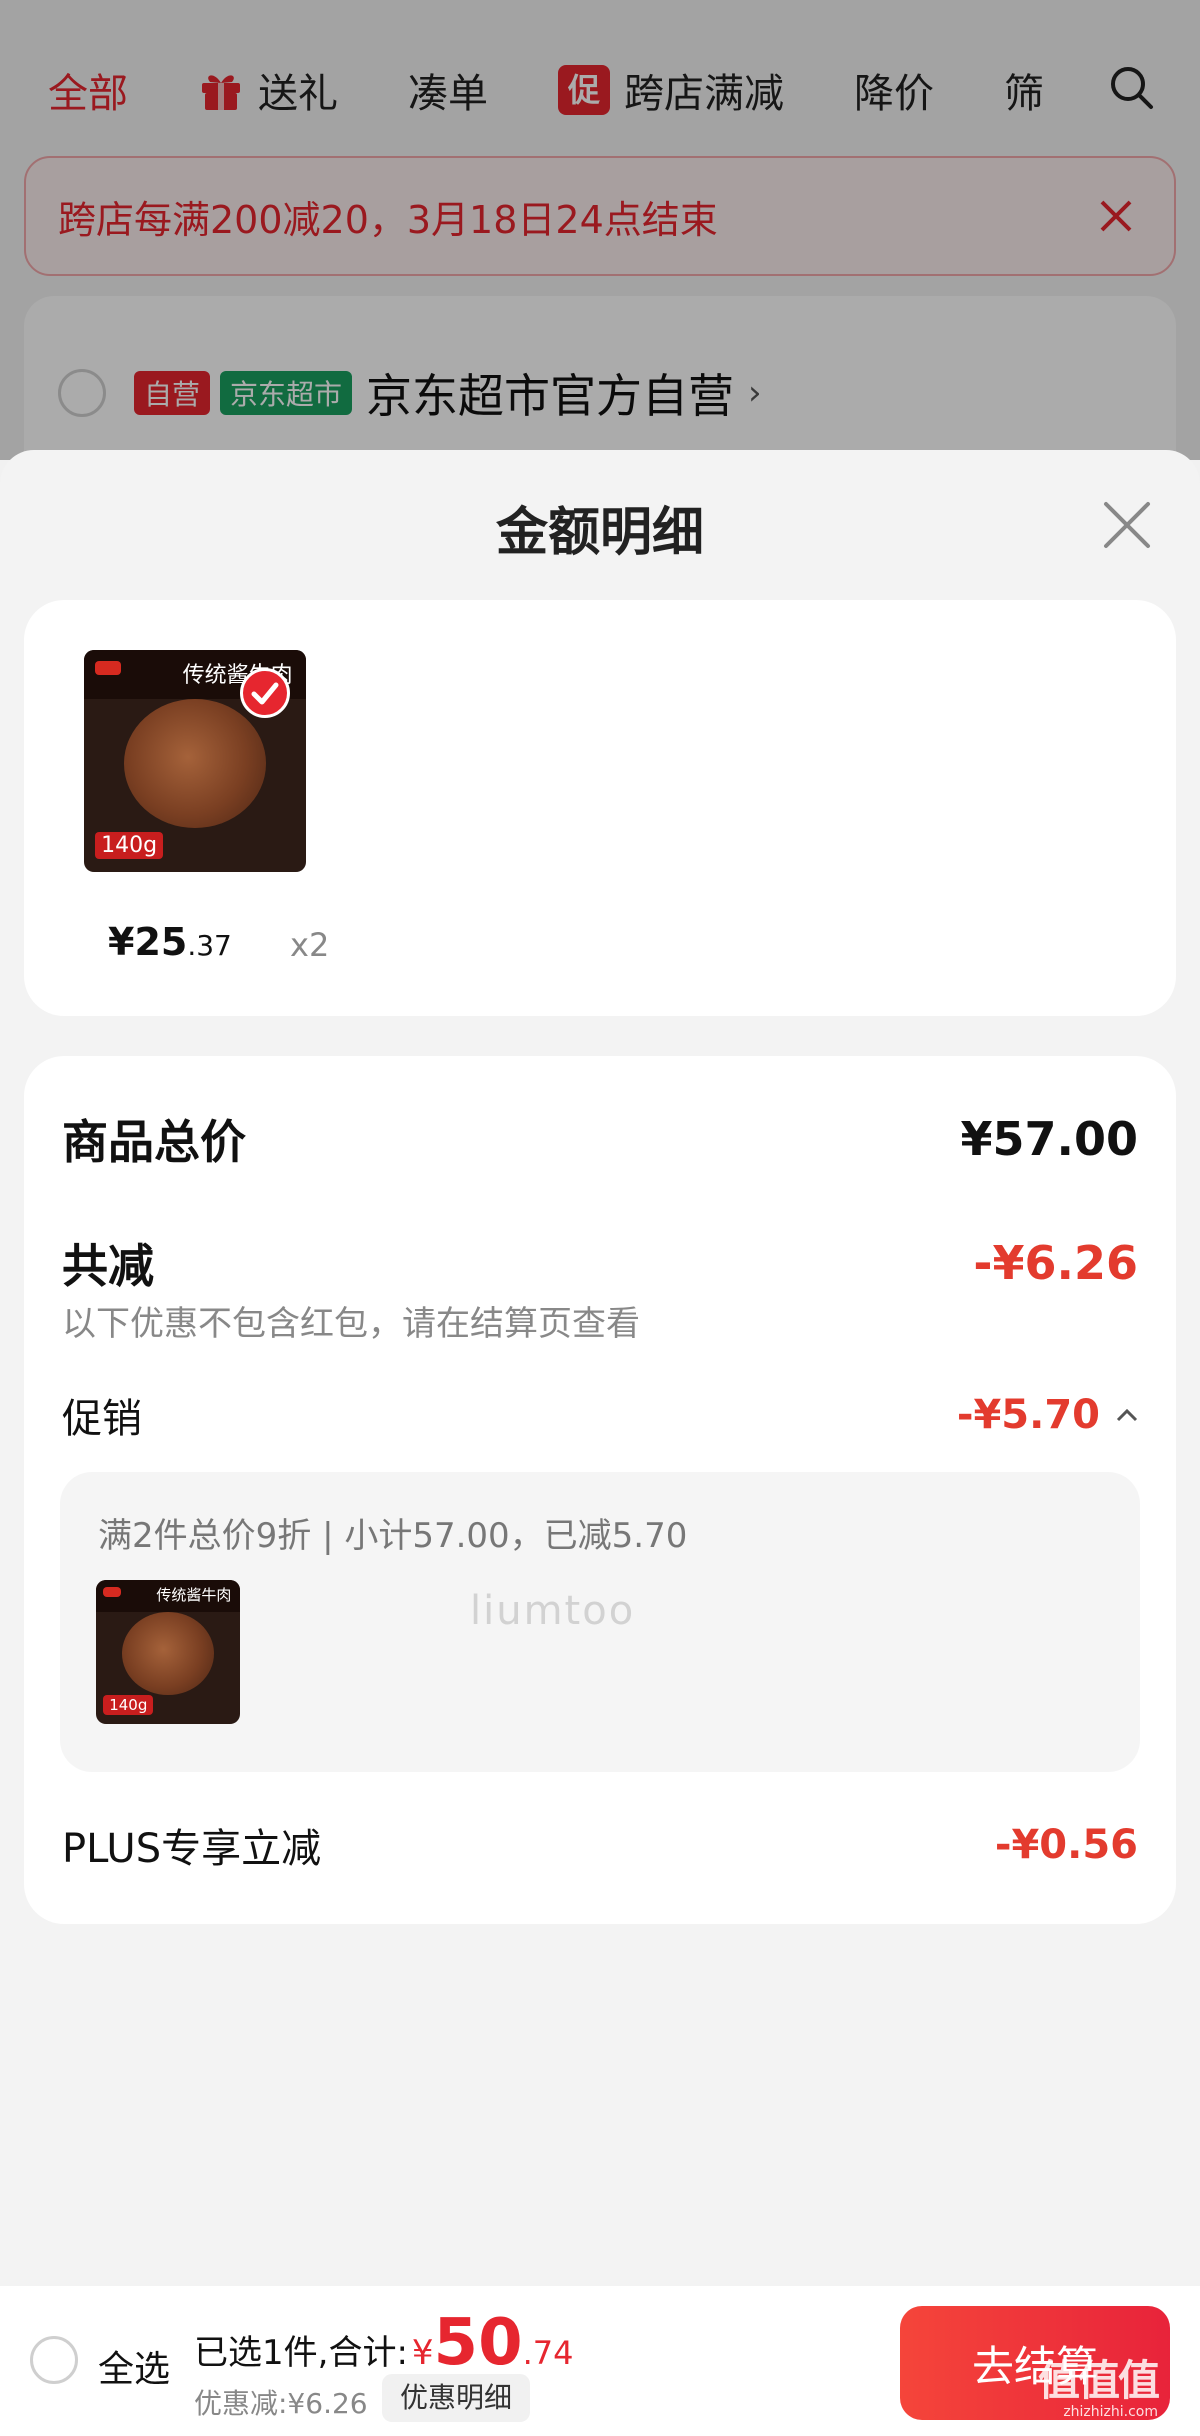 The image size is (1200, 2436). I want to click on promotion-value-wrap: -¥5.70, so click(1047, 1415).